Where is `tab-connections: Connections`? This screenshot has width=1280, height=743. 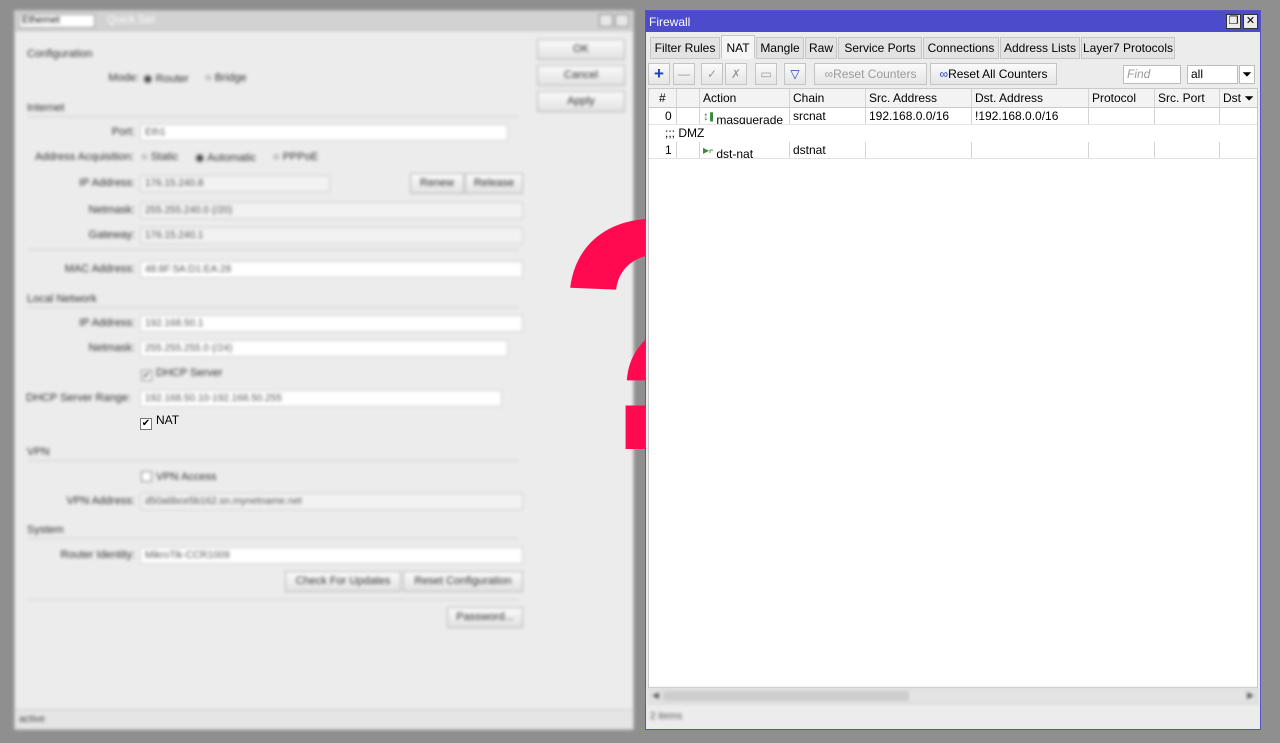
tab-connections: Connections is located at coordinates (961, 48).